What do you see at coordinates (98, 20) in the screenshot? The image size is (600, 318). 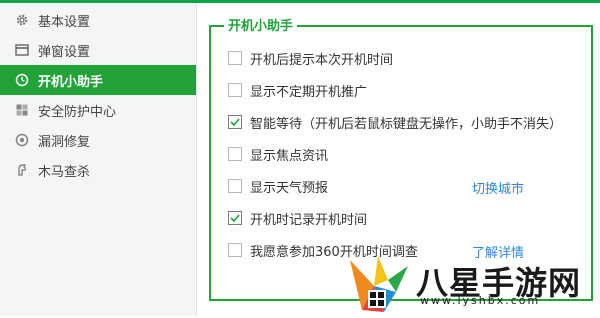 I see `sidebar-item-basic-settings: 基本设置` at bounding box center [98, 20].